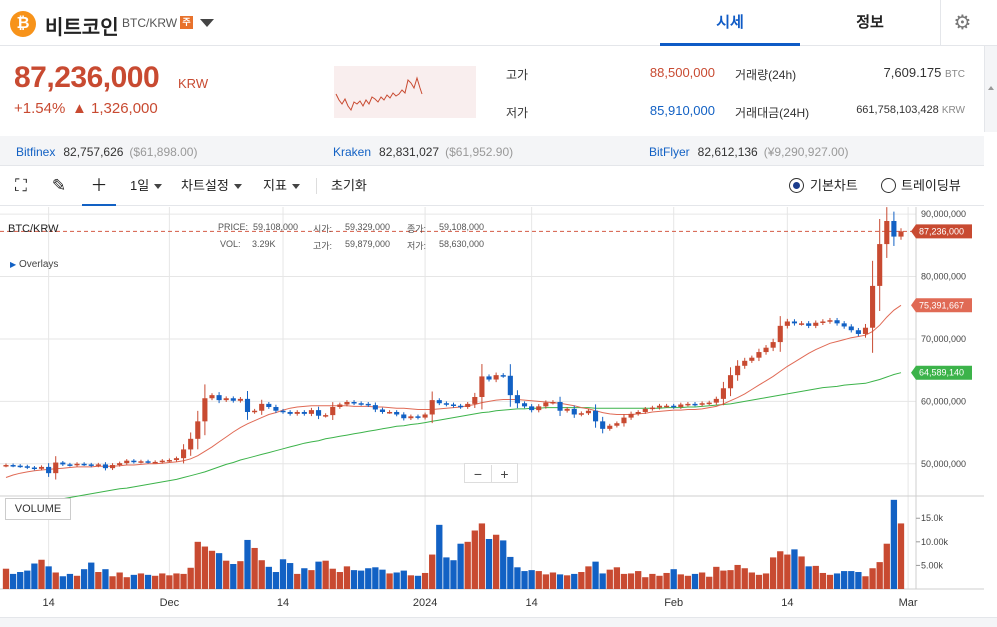 This screenshot has height=627, width=997. What do you see at coordinates (211, 186) in the screenshot?
I see `chart-settings-menu: 차트설정` at bounding box center [211, 186].